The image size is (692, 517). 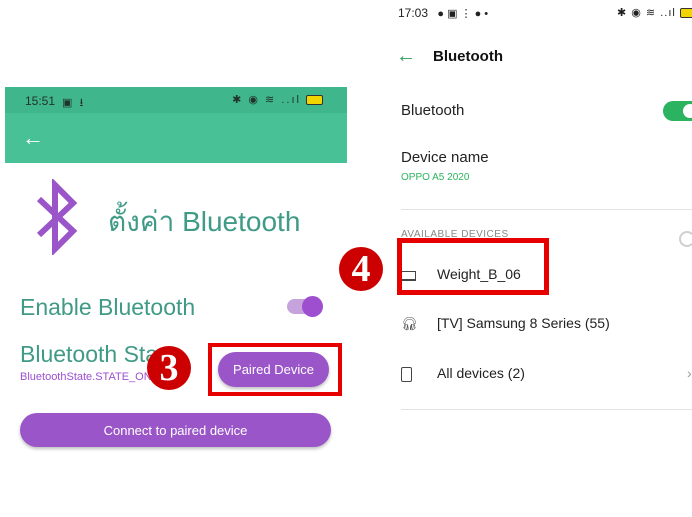 I want to click on enable-bluetooth-toggle, so click(x=305, y=306).